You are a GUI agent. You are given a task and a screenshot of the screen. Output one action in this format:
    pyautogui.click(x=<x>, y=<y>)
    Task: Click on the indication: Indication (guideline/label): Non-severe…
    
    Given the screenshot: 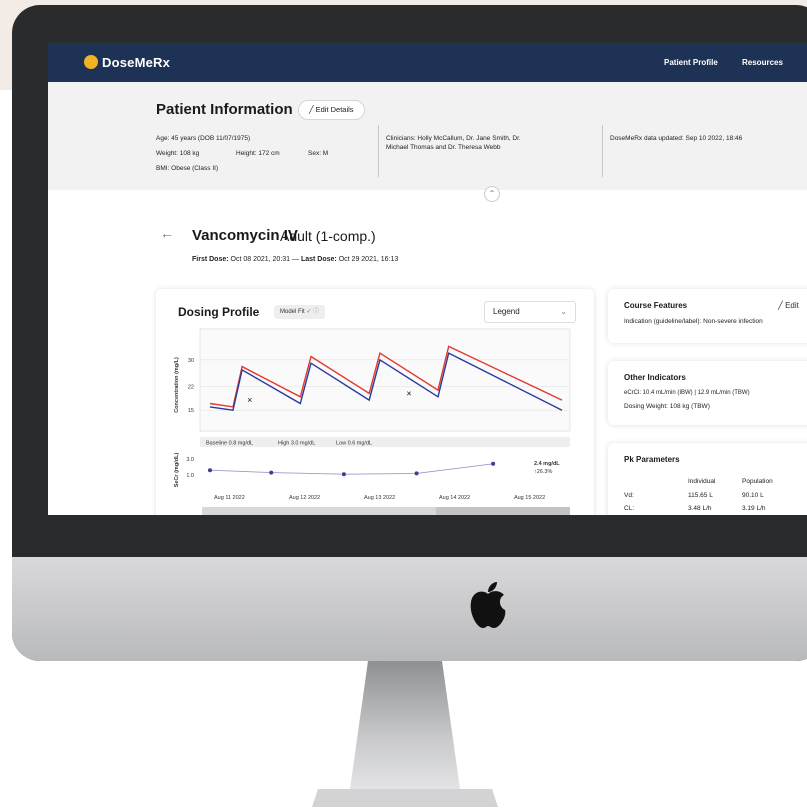 What is the action you would take?
    pyautogui.click(x=693, y=321)
    